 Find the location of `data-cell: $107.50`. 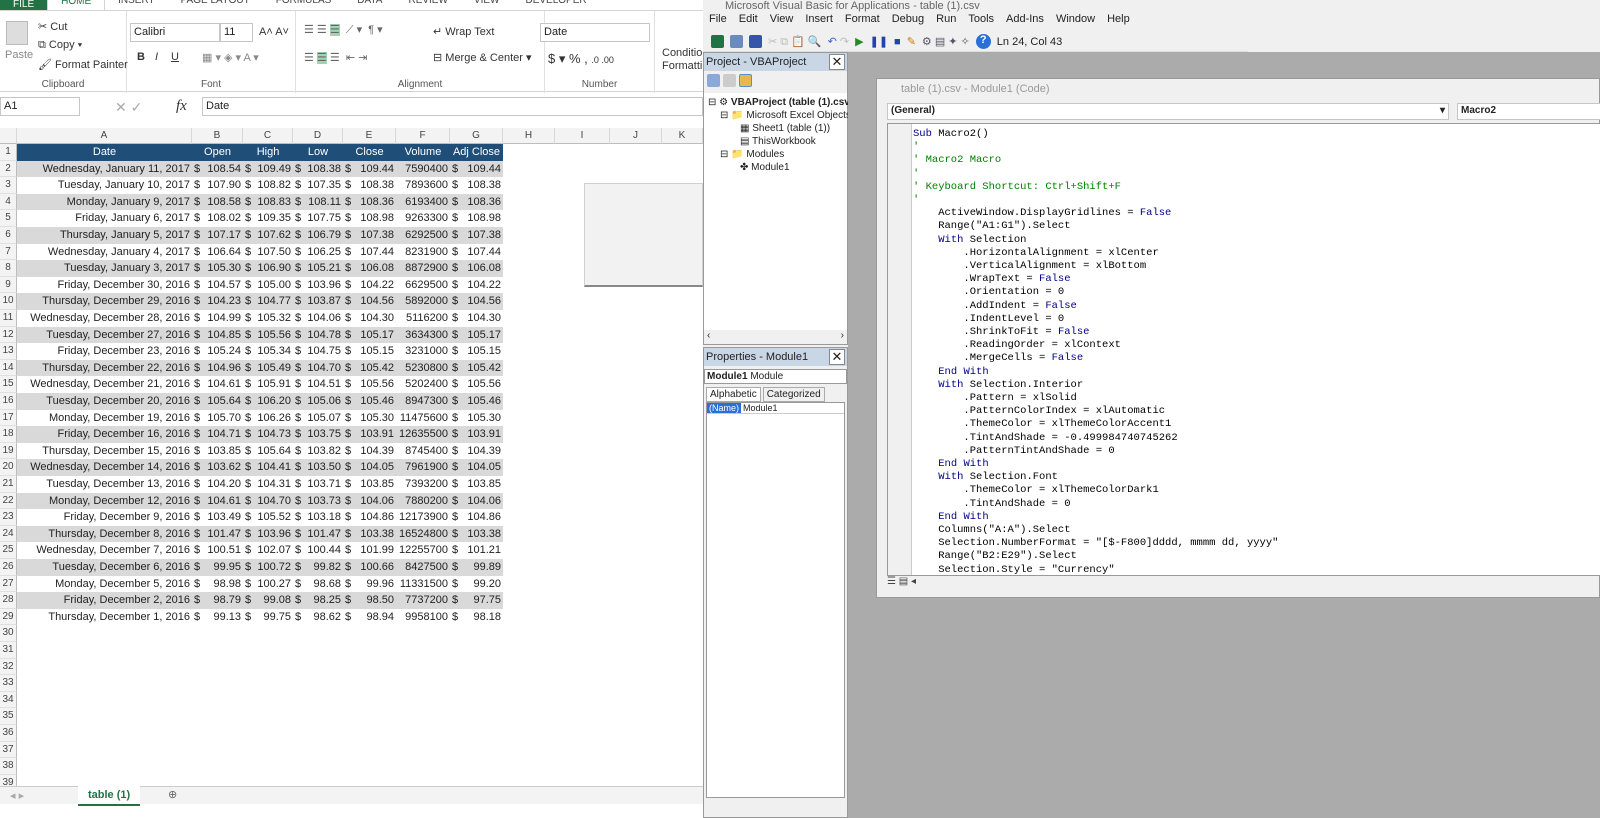

data-cell: $107.50 is located at coordinates (268, 252).